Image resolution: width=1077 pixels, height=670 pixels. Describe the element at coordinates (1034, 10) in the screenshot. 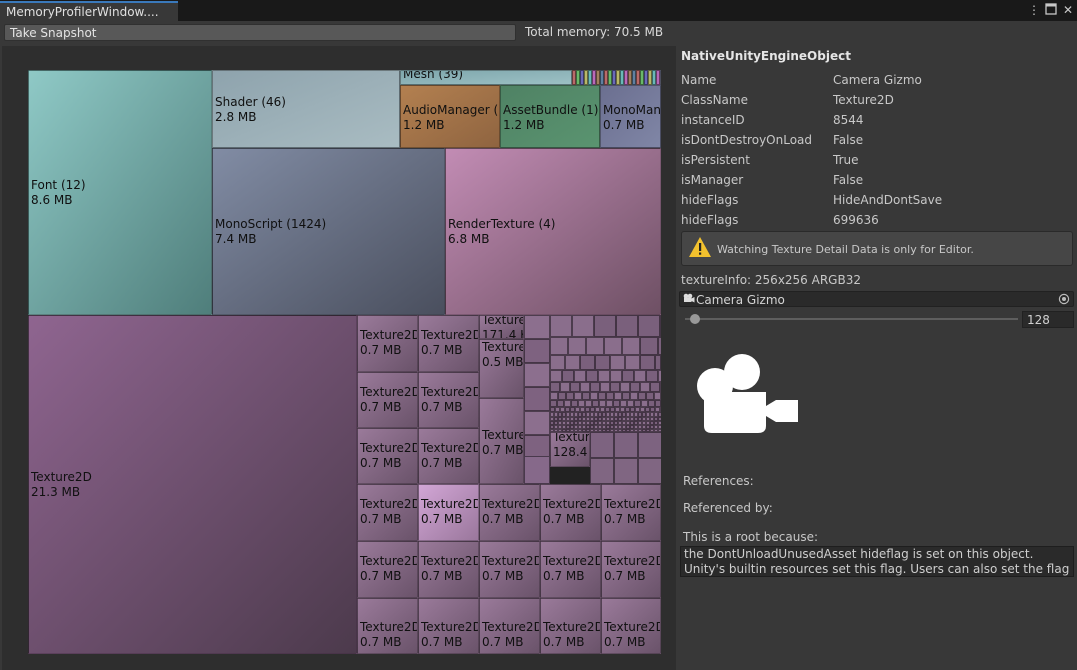

I see `kebab-menu-icon: ⋮` at that location.